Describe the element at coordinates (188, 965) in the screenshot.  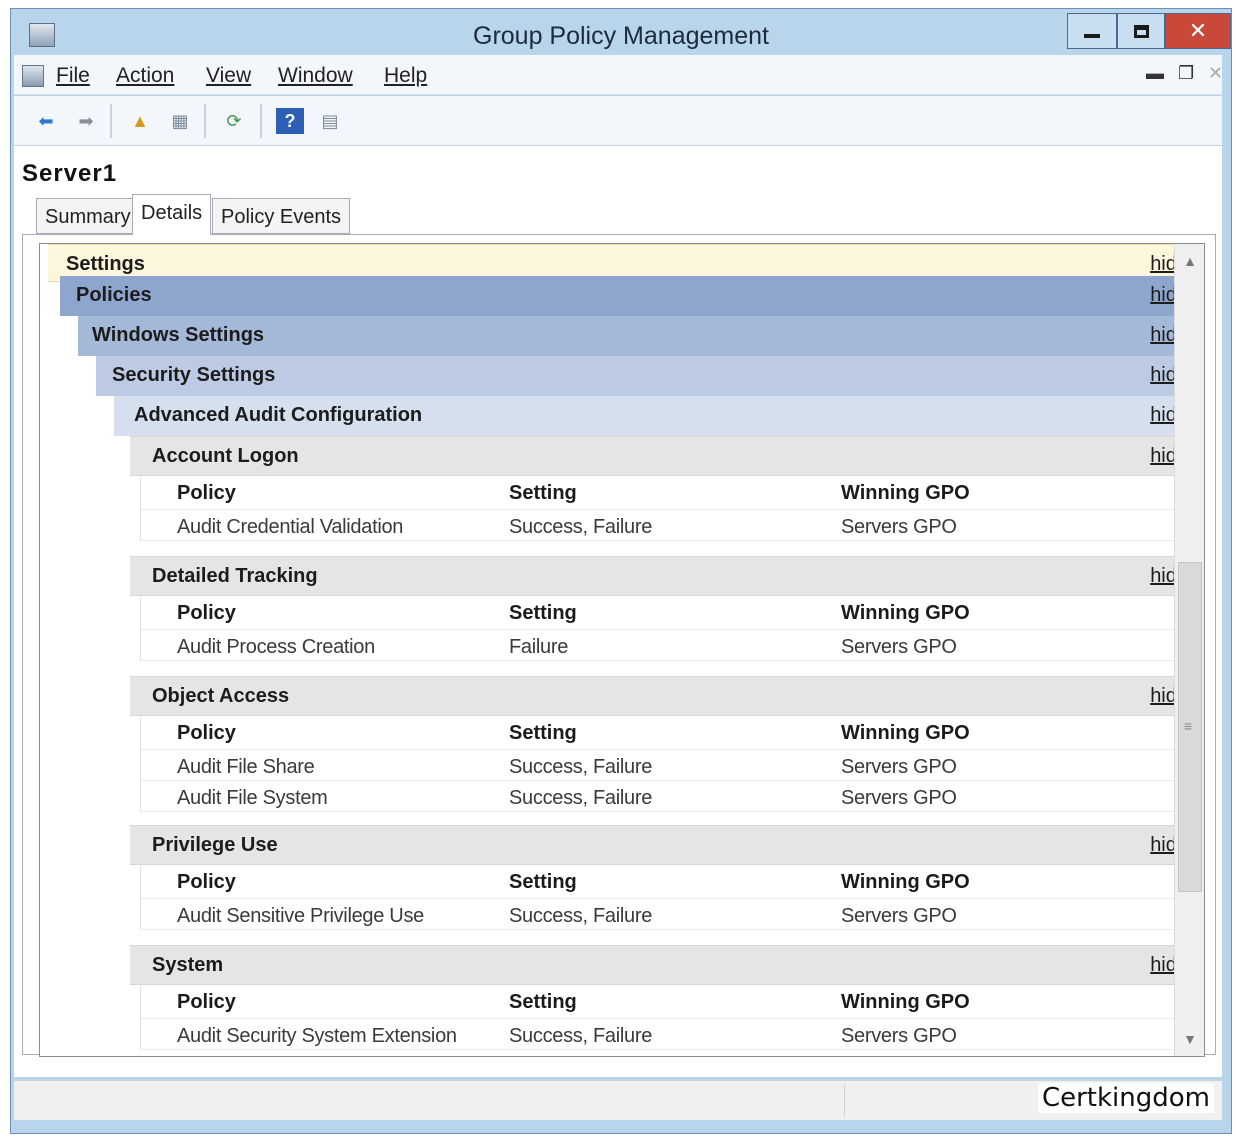
I see `category-title: System` at that location.